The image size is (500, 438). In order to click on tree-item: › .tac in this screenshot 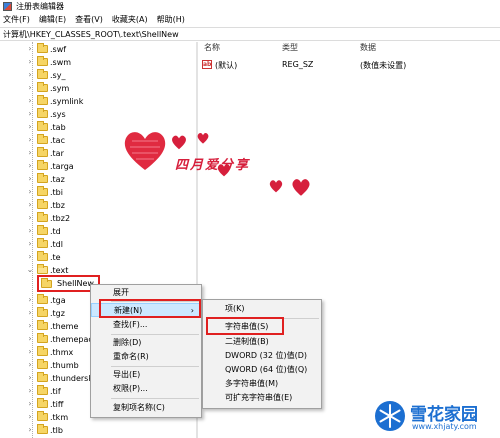, I will do `click(45, 140)`.